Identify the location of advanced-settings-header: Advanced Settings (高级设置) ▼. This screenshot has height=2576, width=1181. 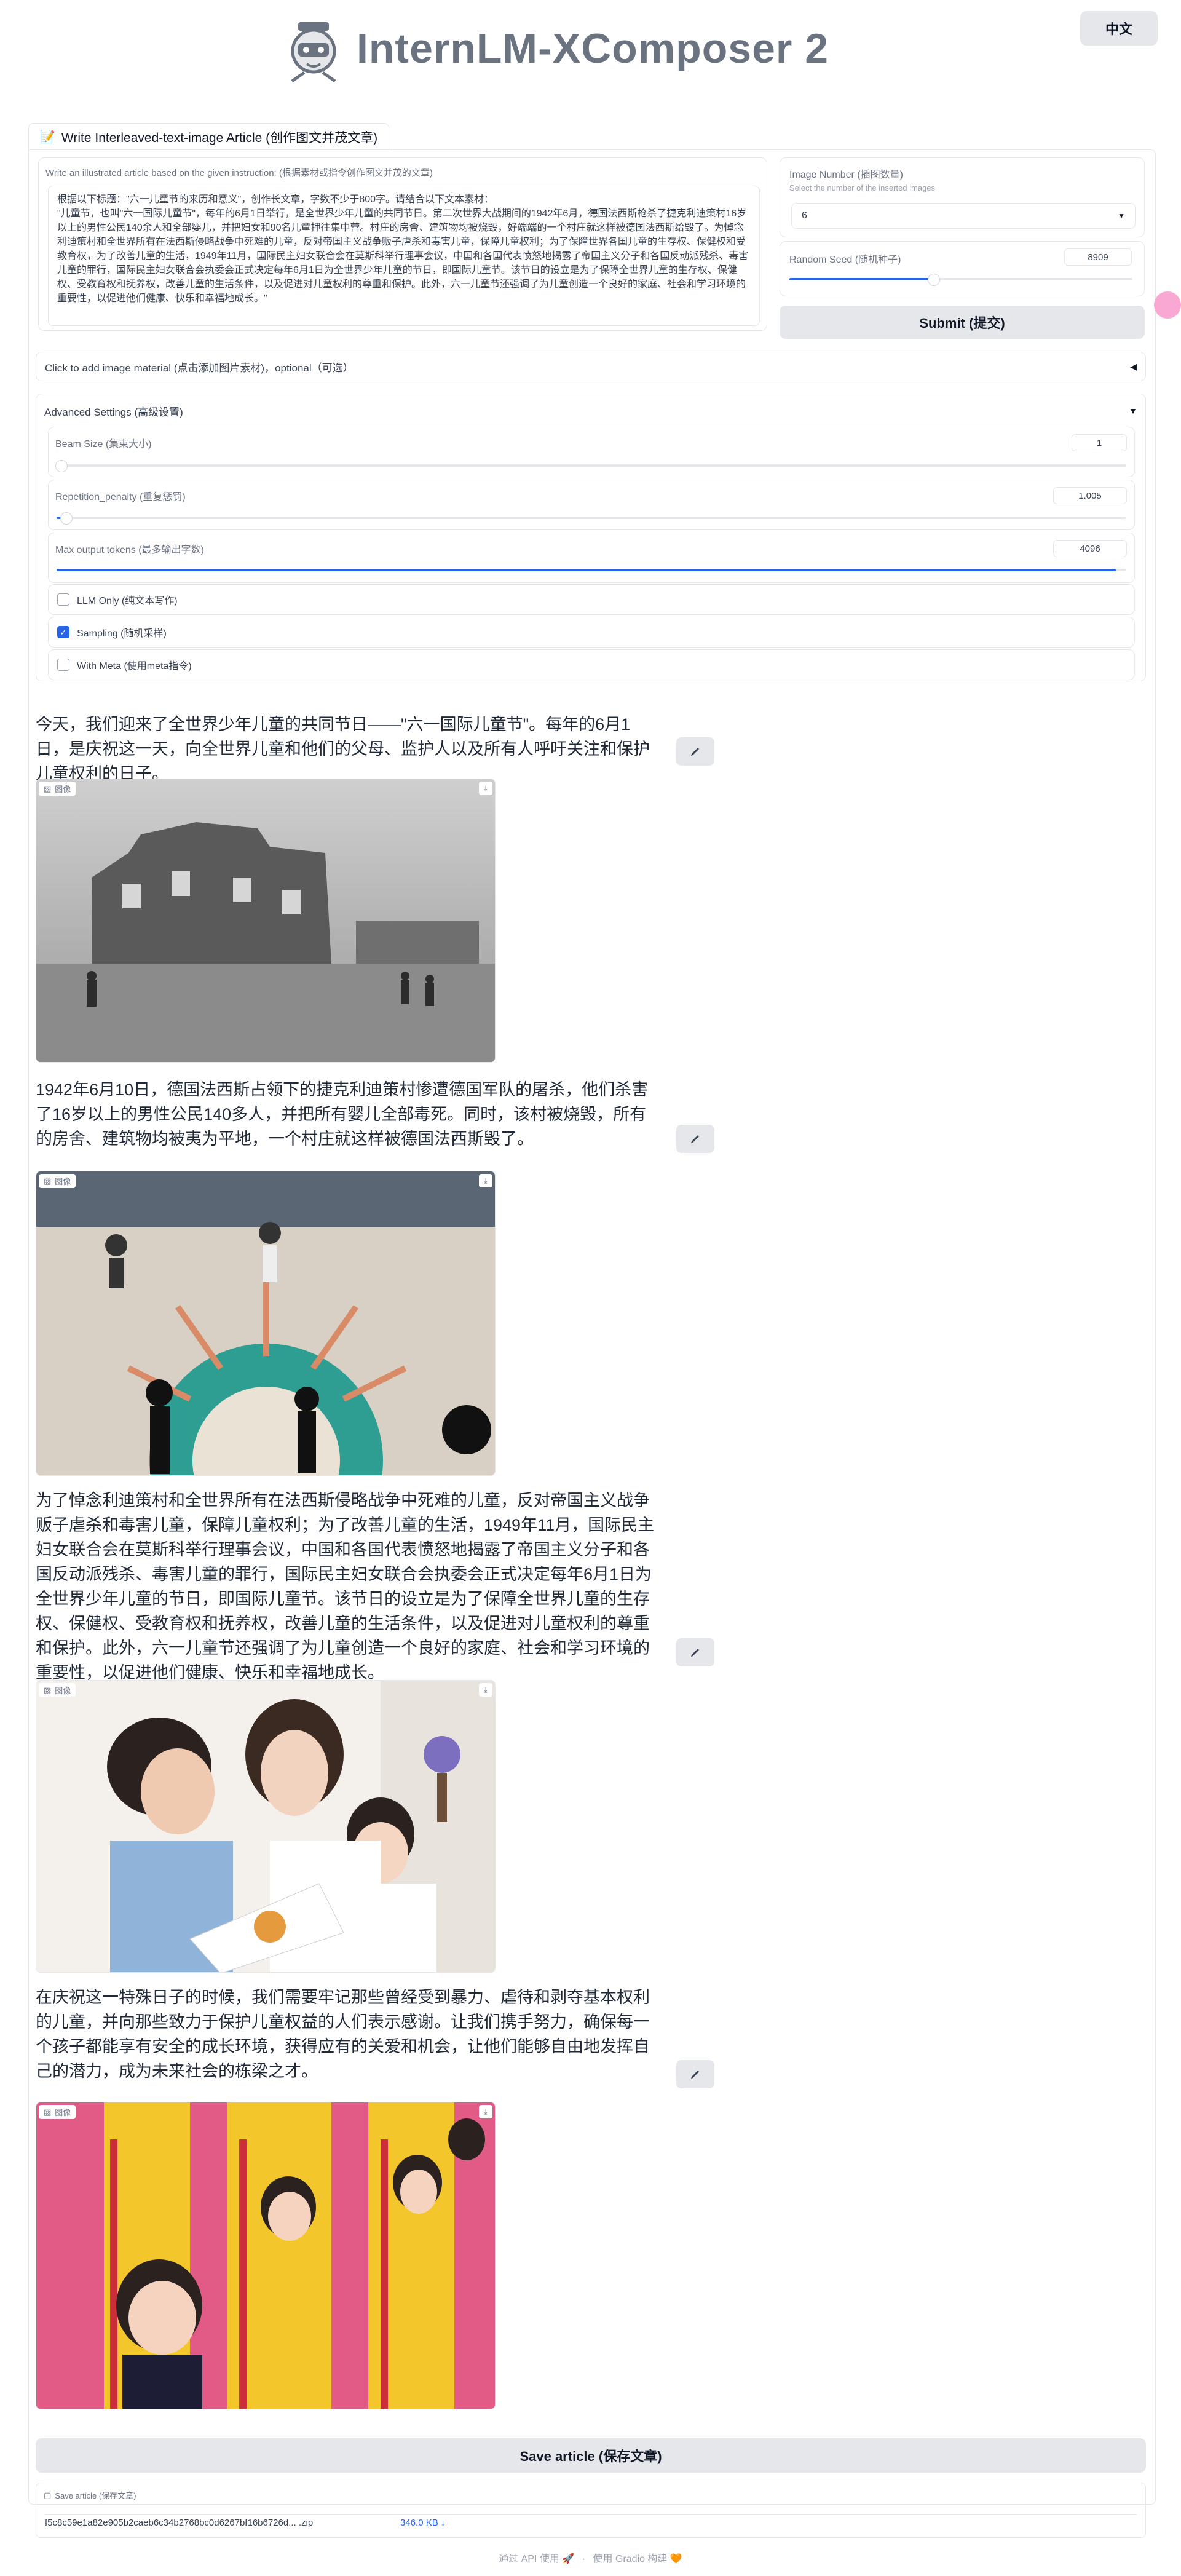
(591, 411).